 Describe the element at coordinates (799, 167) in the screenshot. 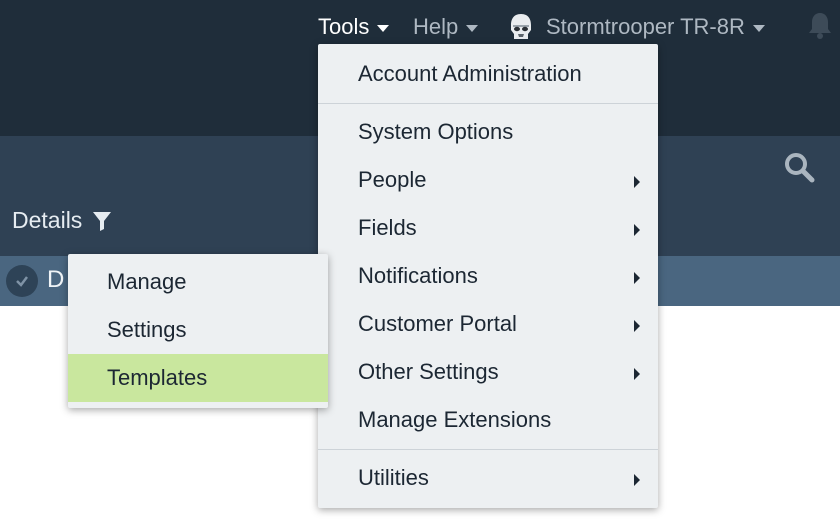

I see `search-icon` at that location.